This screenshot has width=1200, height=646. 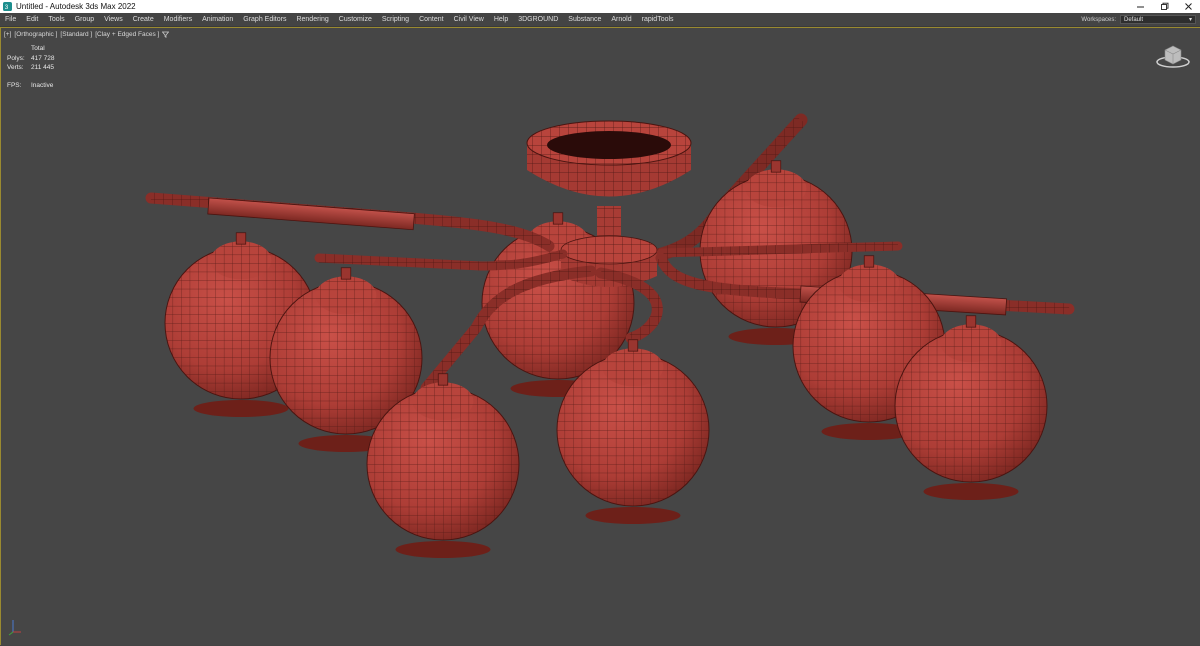 What do you see at coordinates (658, 19) in the screenshot?
I see `menu-rapidtools: rapidTools` at bounding box center [658, 19].